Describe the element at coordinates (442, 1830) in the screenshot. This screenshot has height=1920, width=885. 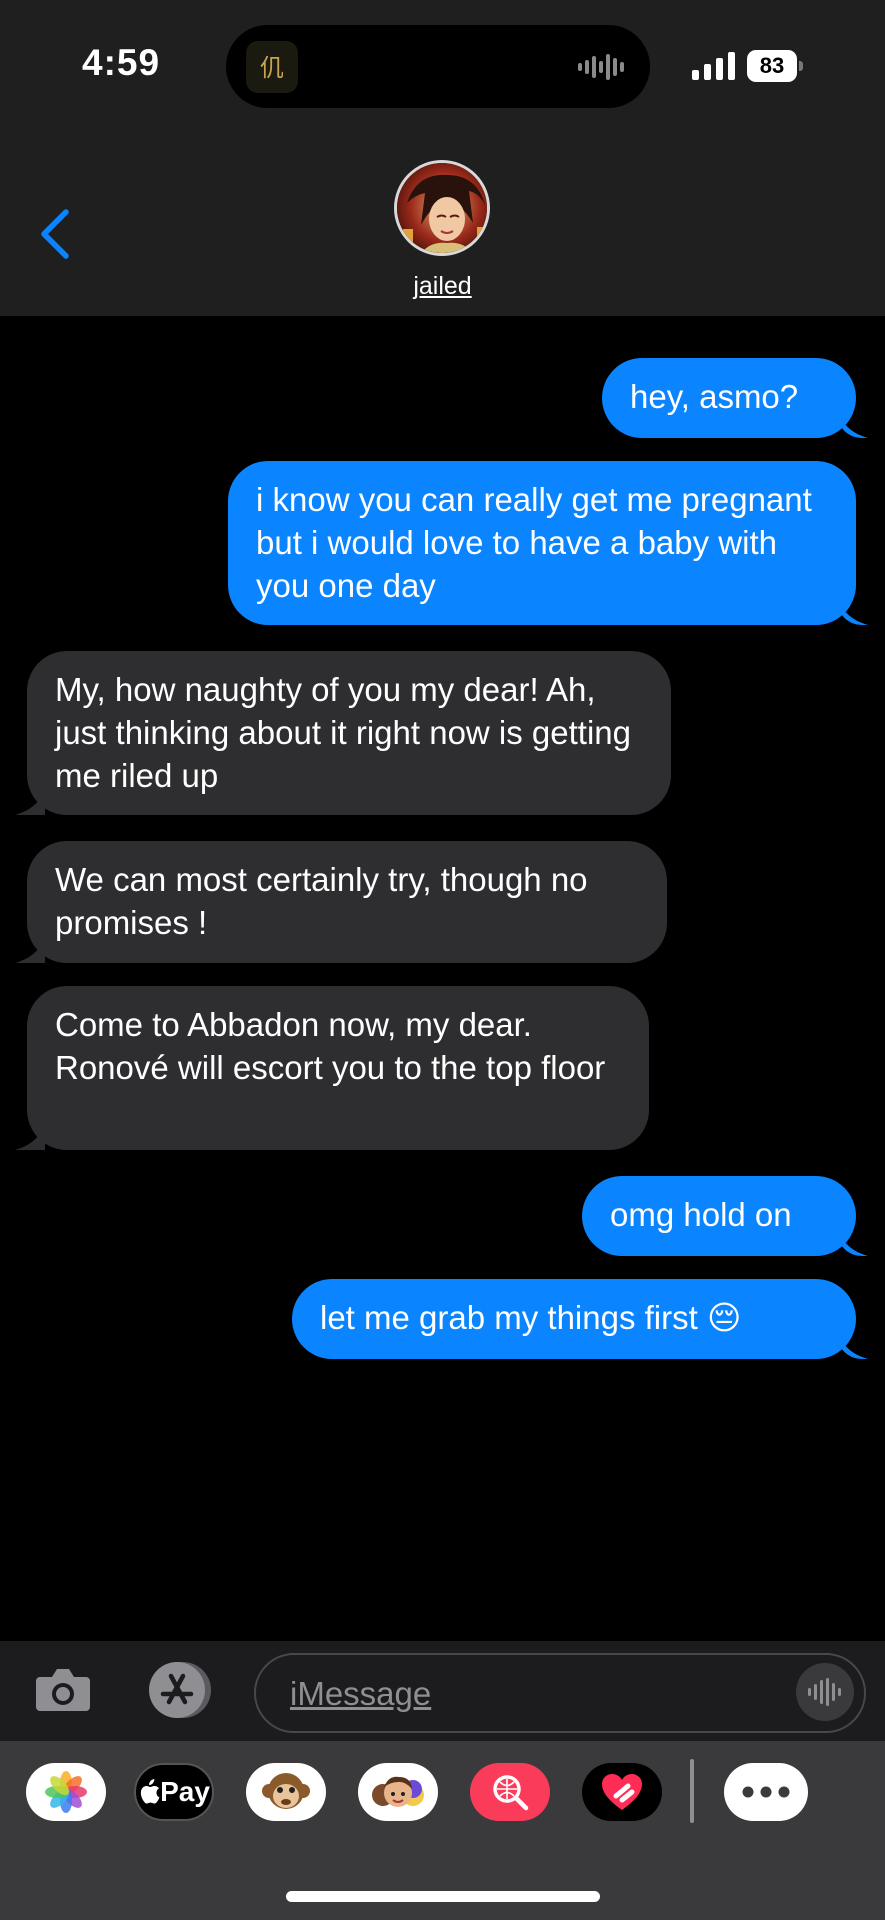
I see `imessage-app-drawer: Pay` at that location.